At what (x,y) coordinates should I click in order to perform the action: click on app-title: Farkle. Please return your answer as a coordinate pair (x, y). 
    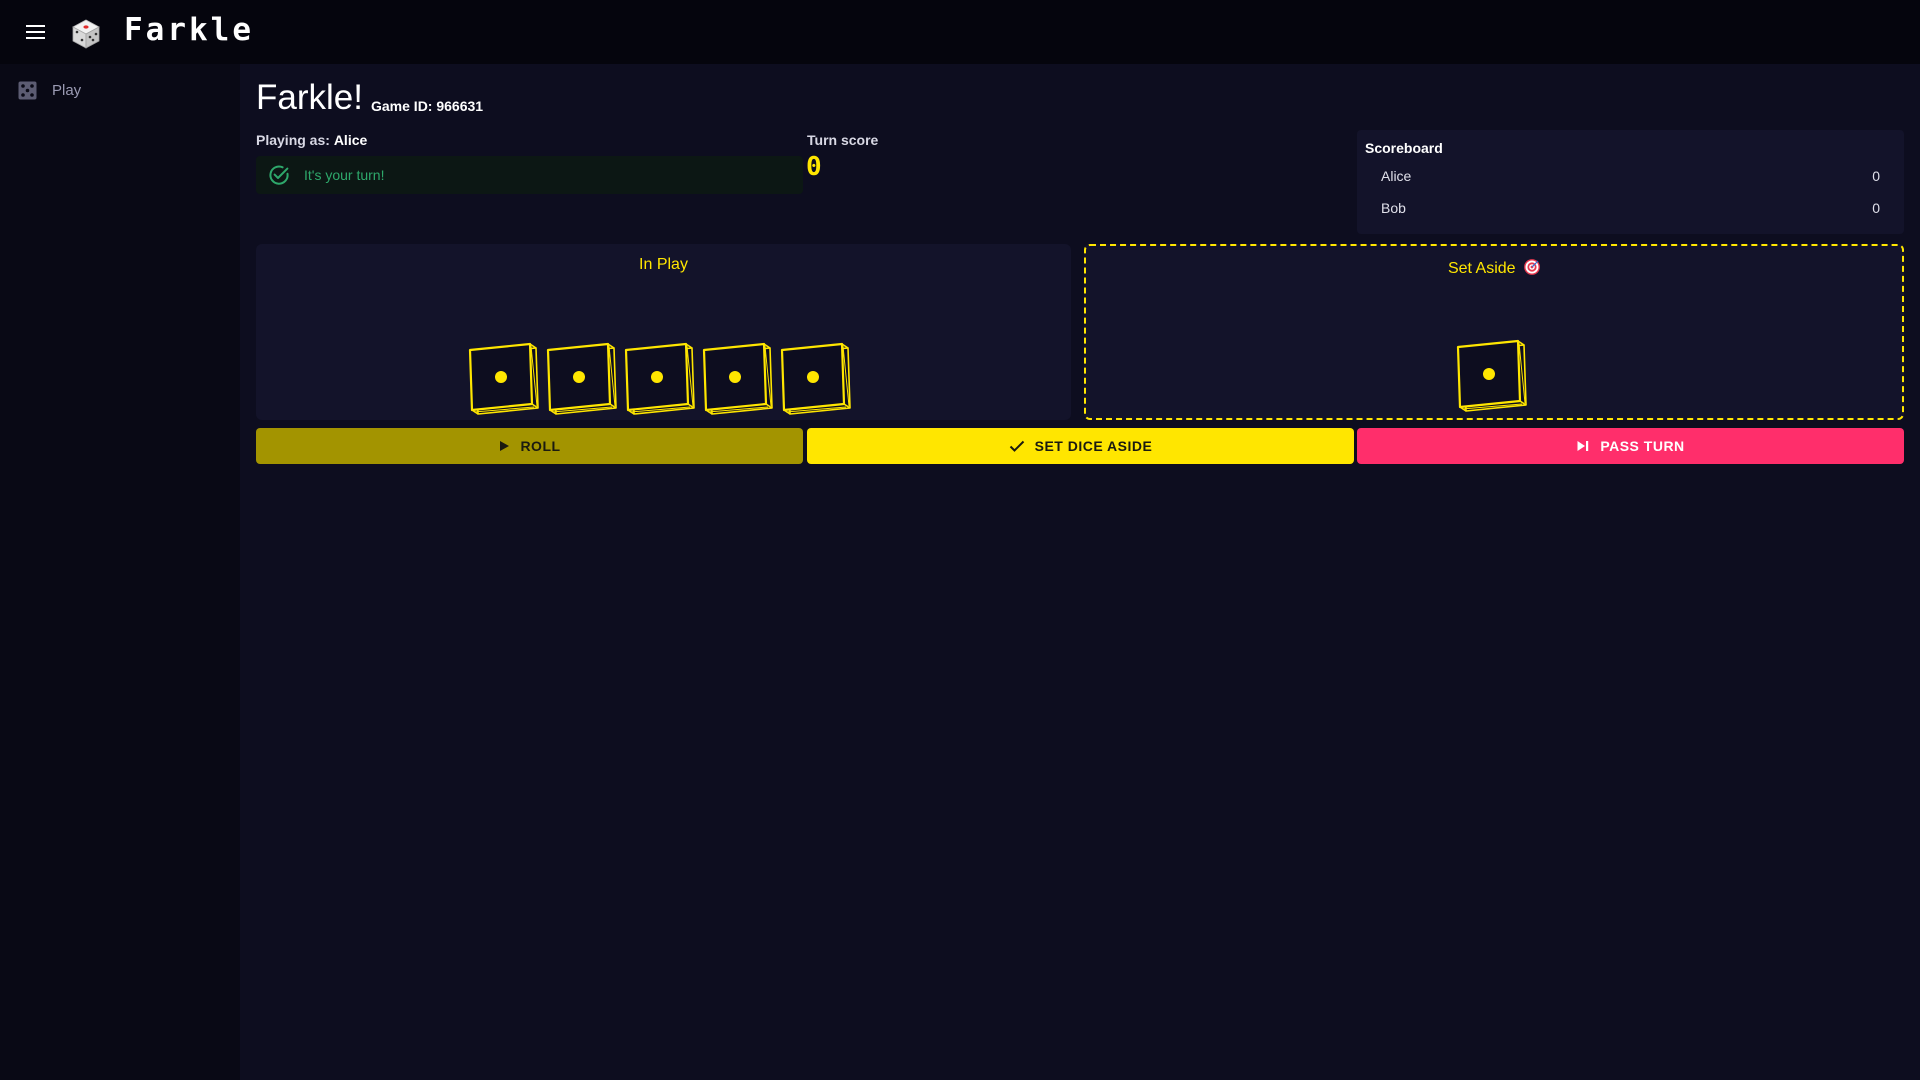
    Looking at the image, I should click on (189, 30).